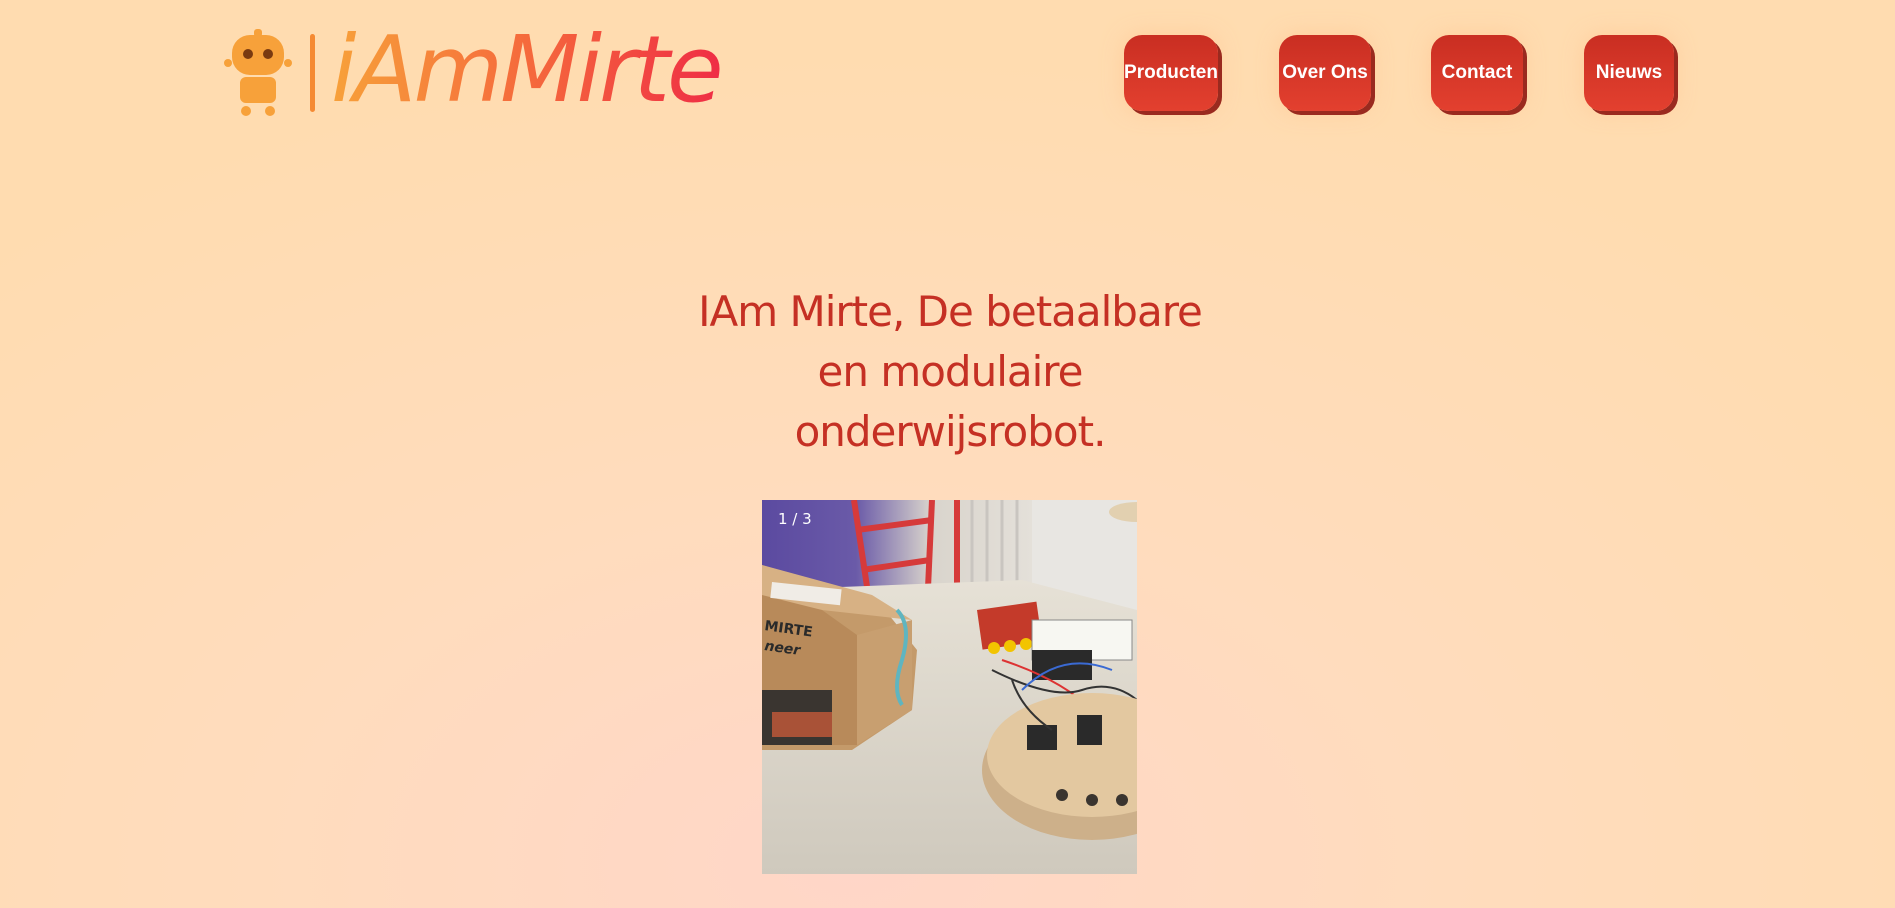 The height and width of the screenshot is (908, 1895). Describe the element at coordinates (1629, 73) in the screenshot. I see `nav-nieuws-button: Nieuws` at that location.